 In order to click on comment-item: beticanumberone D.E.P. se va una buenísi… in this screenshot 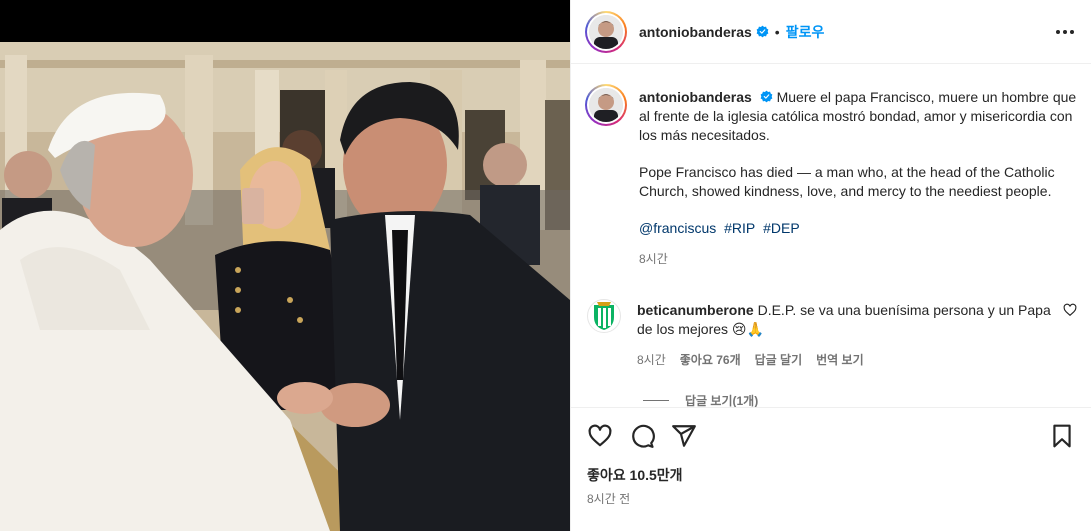, I will do `click(831, 334)`.